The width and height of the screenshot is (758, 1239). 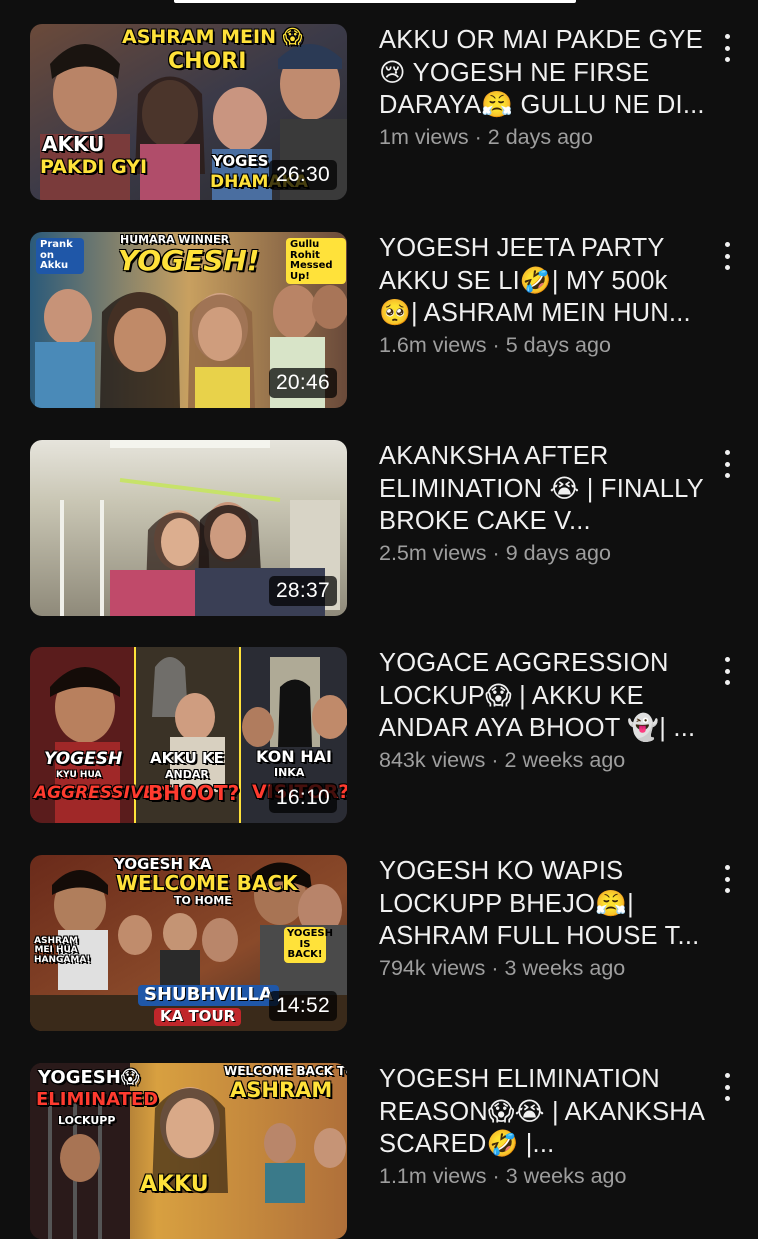 What do you see at coordinates (89, 1077) in the screenshot?
I see `thumb-caption: YOGESH😱` at bounding box center [89, 1077].